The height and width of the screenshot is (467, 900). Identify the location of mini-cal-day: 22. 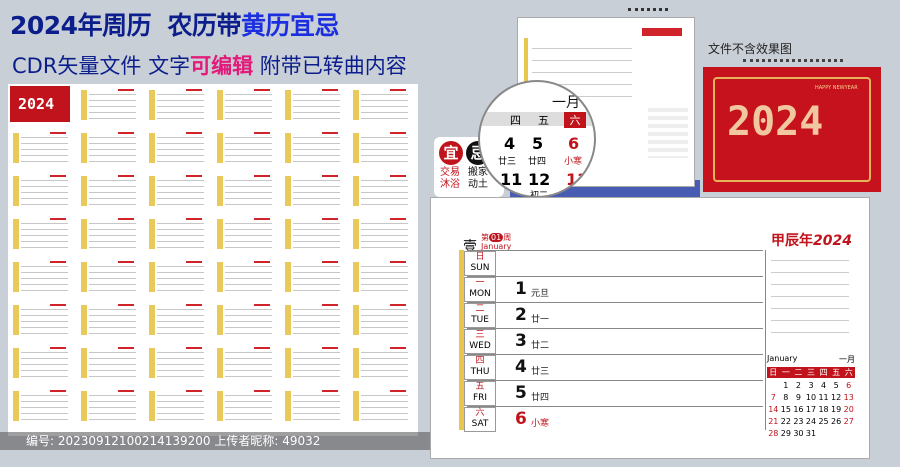
(785, 421).